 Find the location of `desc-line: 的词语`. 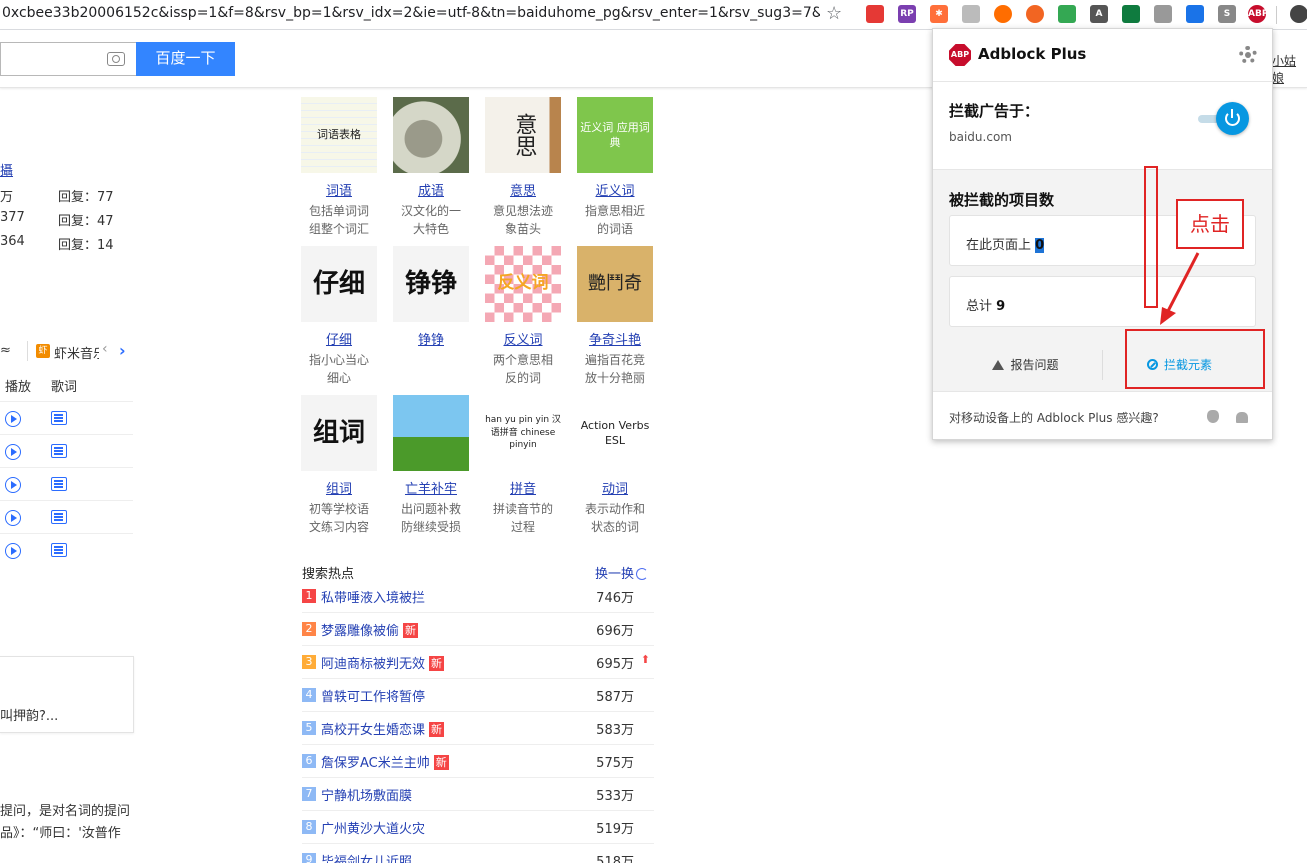

desc-line: 的词语 is located at coordinates (614, 229).